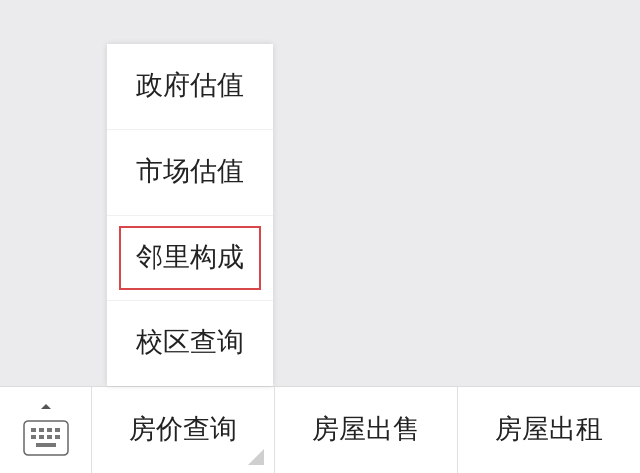 This screenshot has width=640, height=473. I want to click on menu-tab: 房屋出租, so click(549, 430).